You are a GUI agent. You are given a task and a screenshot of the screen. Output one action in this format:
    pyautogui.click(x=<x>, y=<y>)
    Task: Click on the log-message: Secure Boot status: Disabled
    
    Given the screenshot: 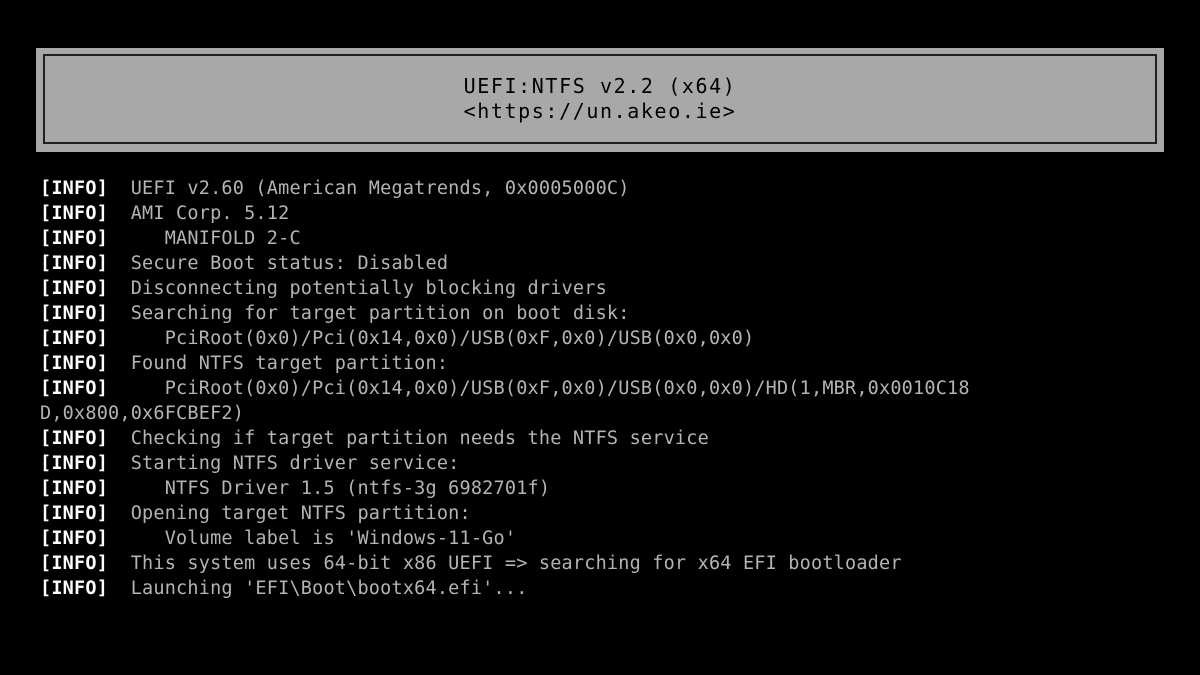 What is the action you would take?
    pyautogui.click(x=278, y=263)
    